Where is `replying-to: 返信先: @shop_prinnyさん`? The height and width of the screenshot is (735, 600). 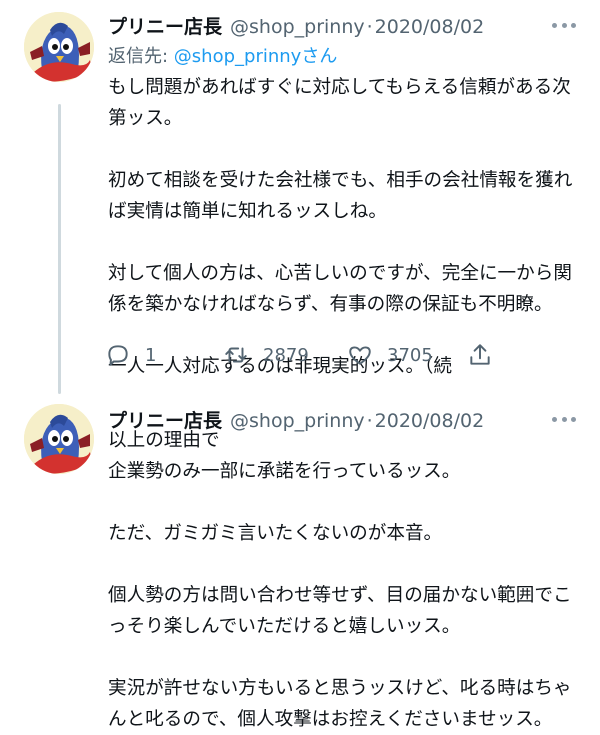 replying-to: 返信先: @shop_prinnyさん is located at coordinates (222, 55).